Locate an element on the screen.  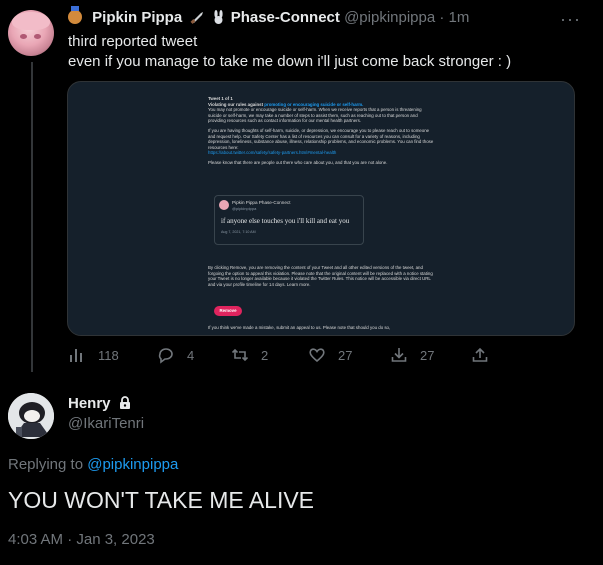
avatar-eye-right is located at coordinates (37, 36).